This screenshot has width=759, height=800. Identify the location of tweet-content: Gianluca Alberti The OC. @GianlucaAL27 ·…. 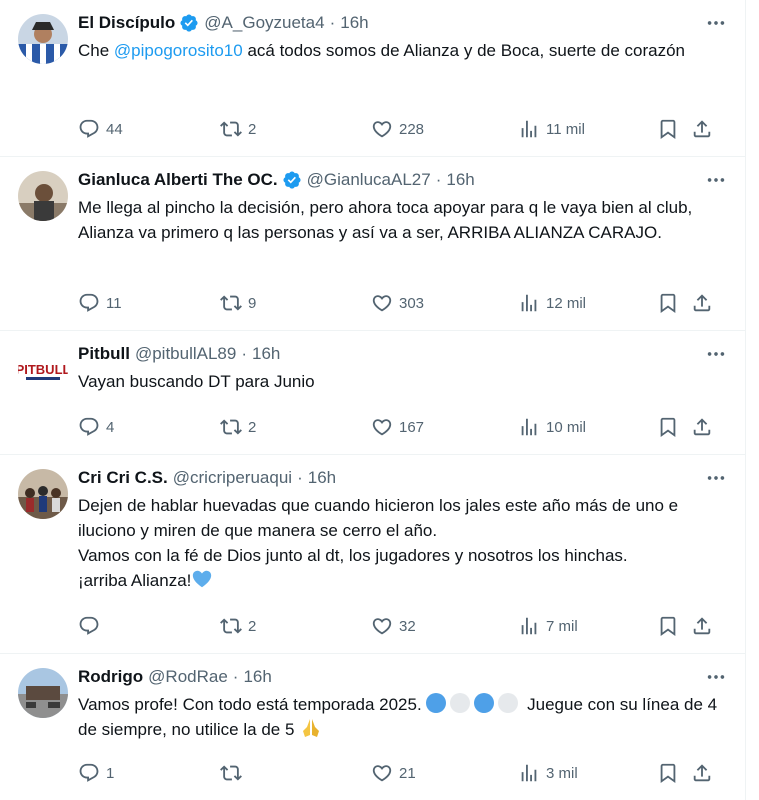
(403, 207).